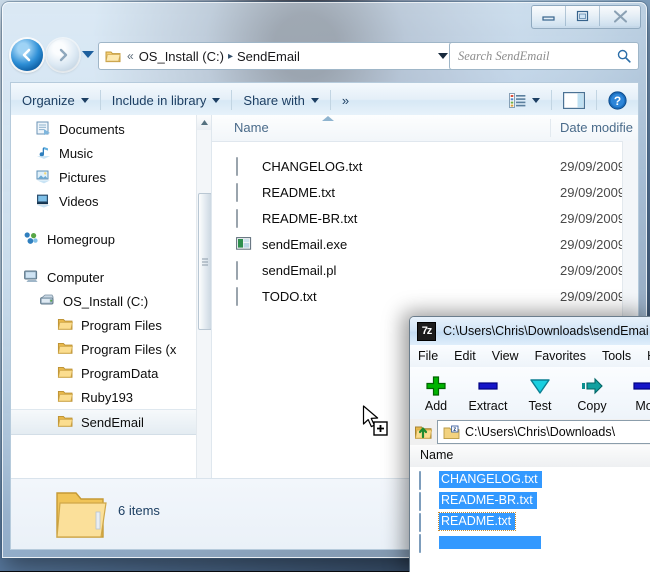  Describe the element at coordinates (32, 277) in the screenshot. I see `computer-icon` at that location.